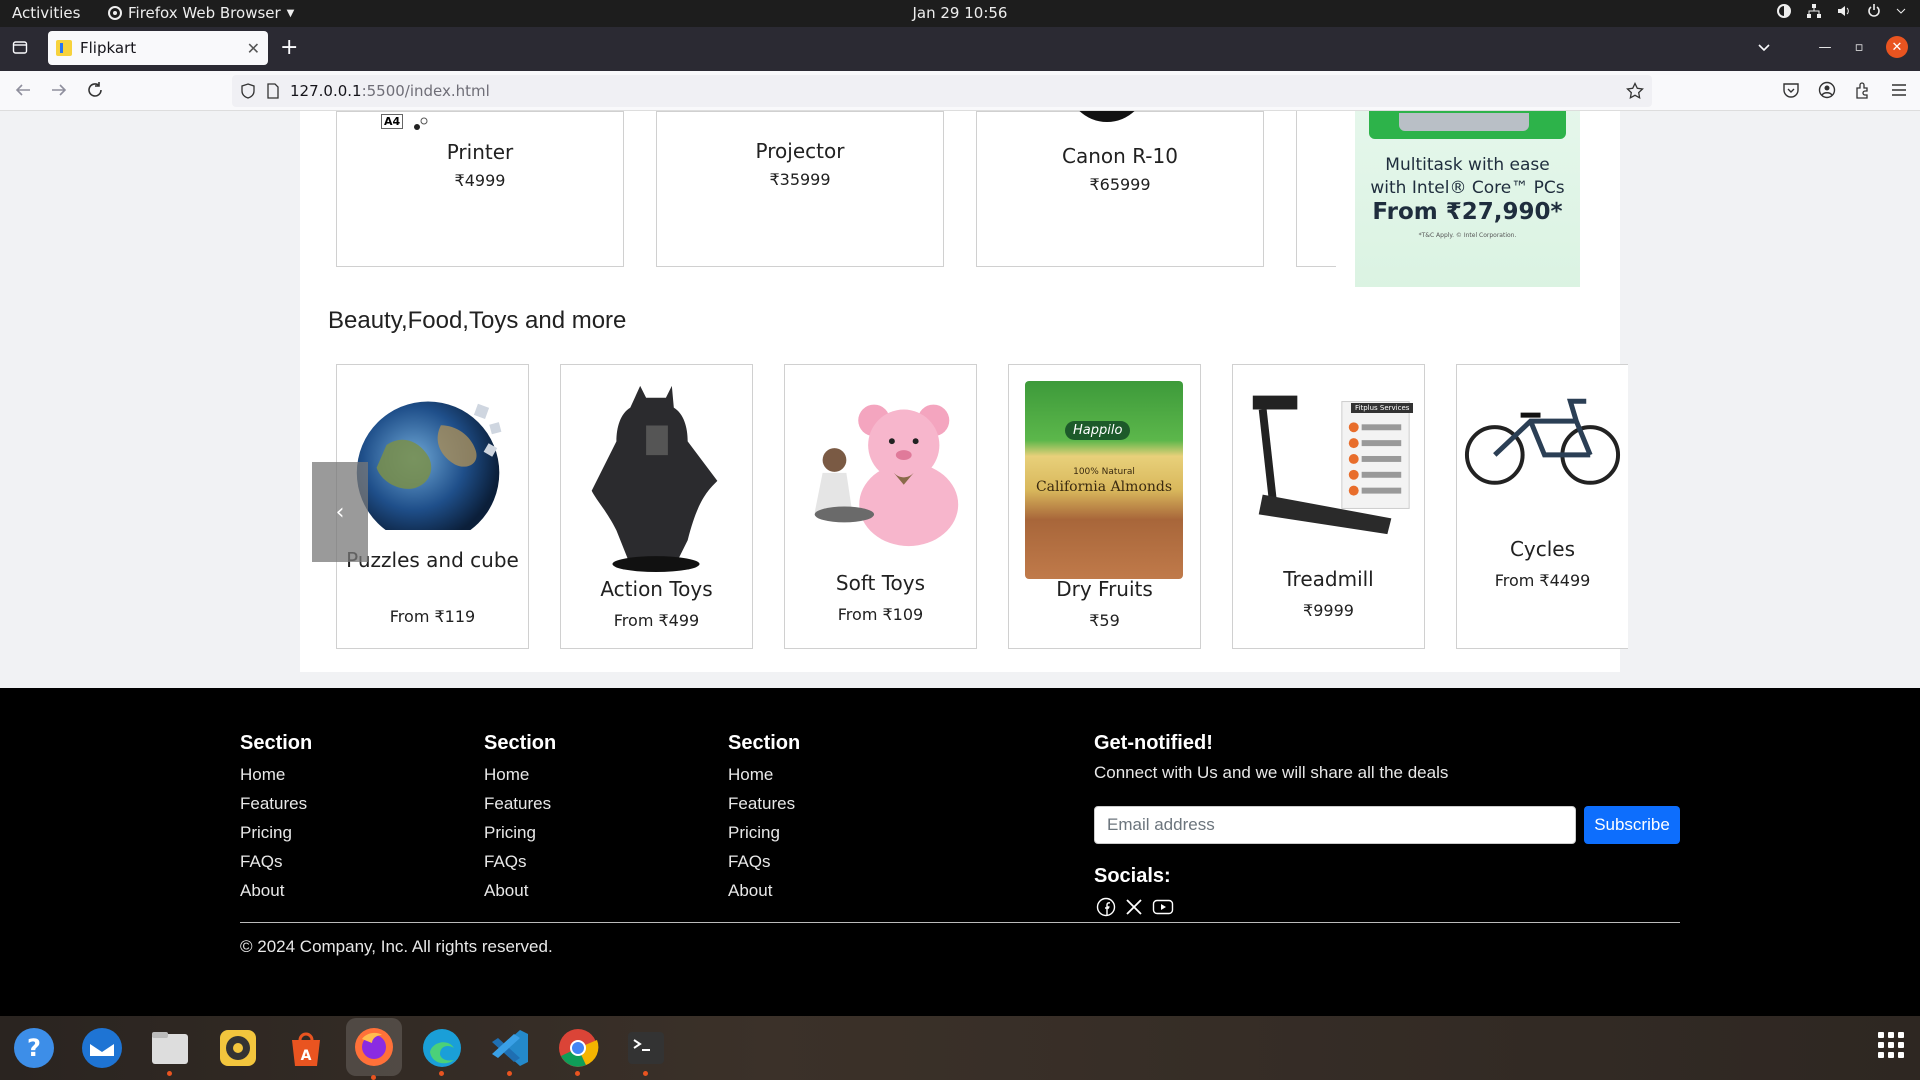  Describe the element at coordinates (1635, 91) in the screenshot. I see `bookmark-star-icon` at that location.